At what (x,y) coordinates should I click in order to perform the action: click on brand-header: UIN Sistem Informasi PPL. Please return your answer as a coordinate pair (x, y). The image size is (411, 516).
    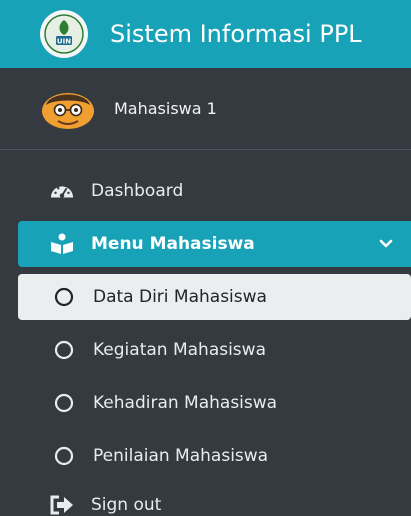
    Looking at the image, I should click on (205, 34).